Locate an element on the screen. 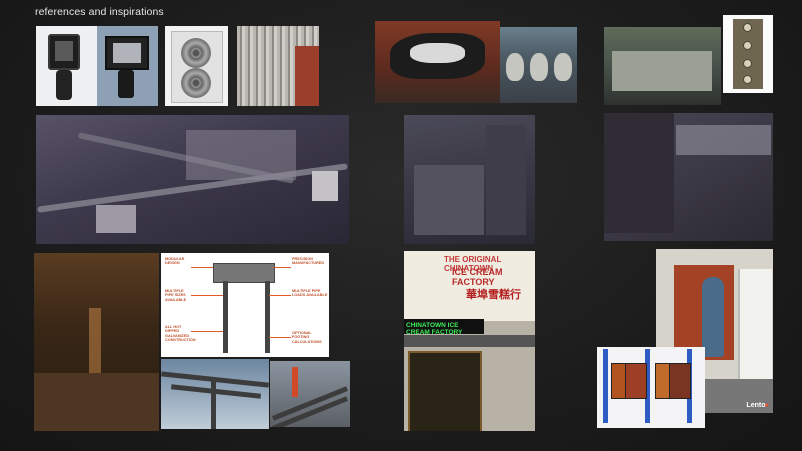 The height and width of the screenshot is (451, 802). alley-photo is located at coordinates (96, 342).